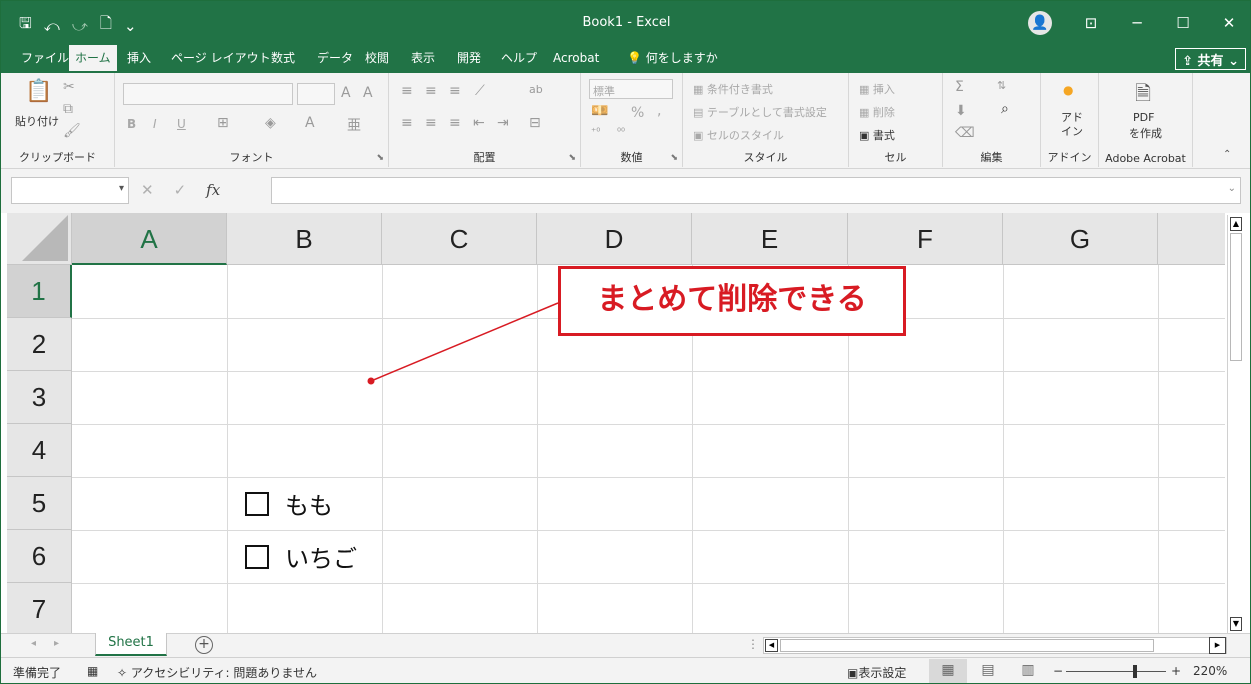 The width and height of the screenshot is (1251, 684). I want to click on ribbon-display-icon: ⊡, so click(1091, 23).